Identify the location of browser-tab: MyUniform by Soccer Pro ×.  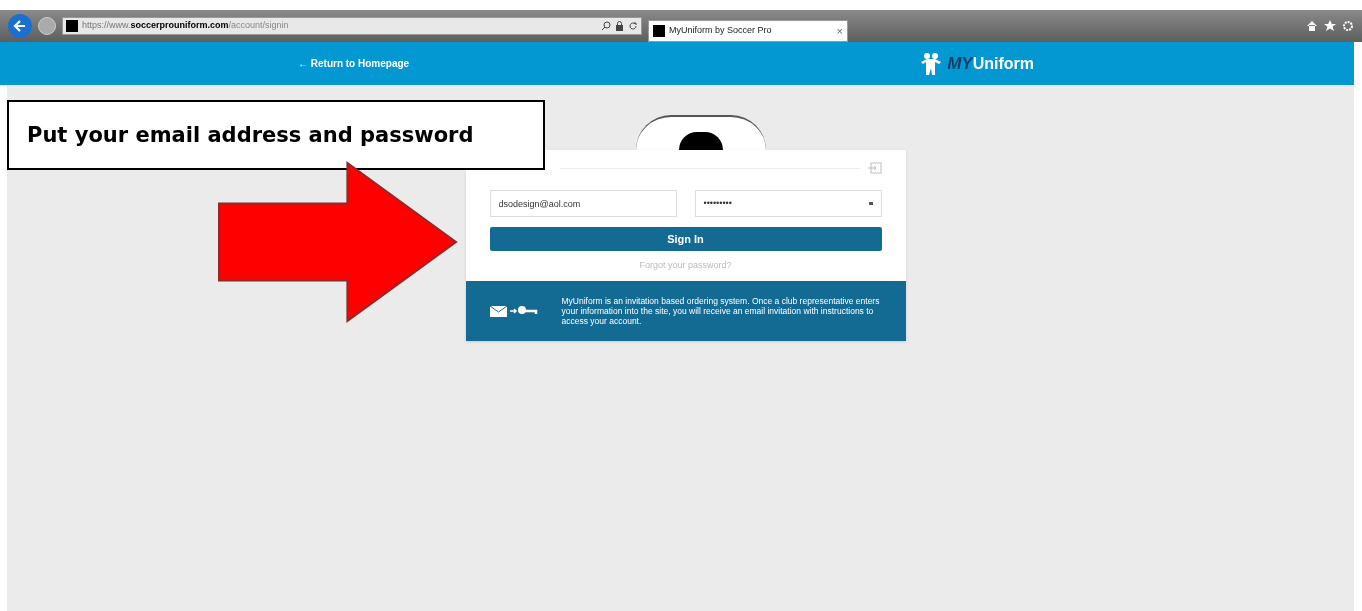
(748, 31).